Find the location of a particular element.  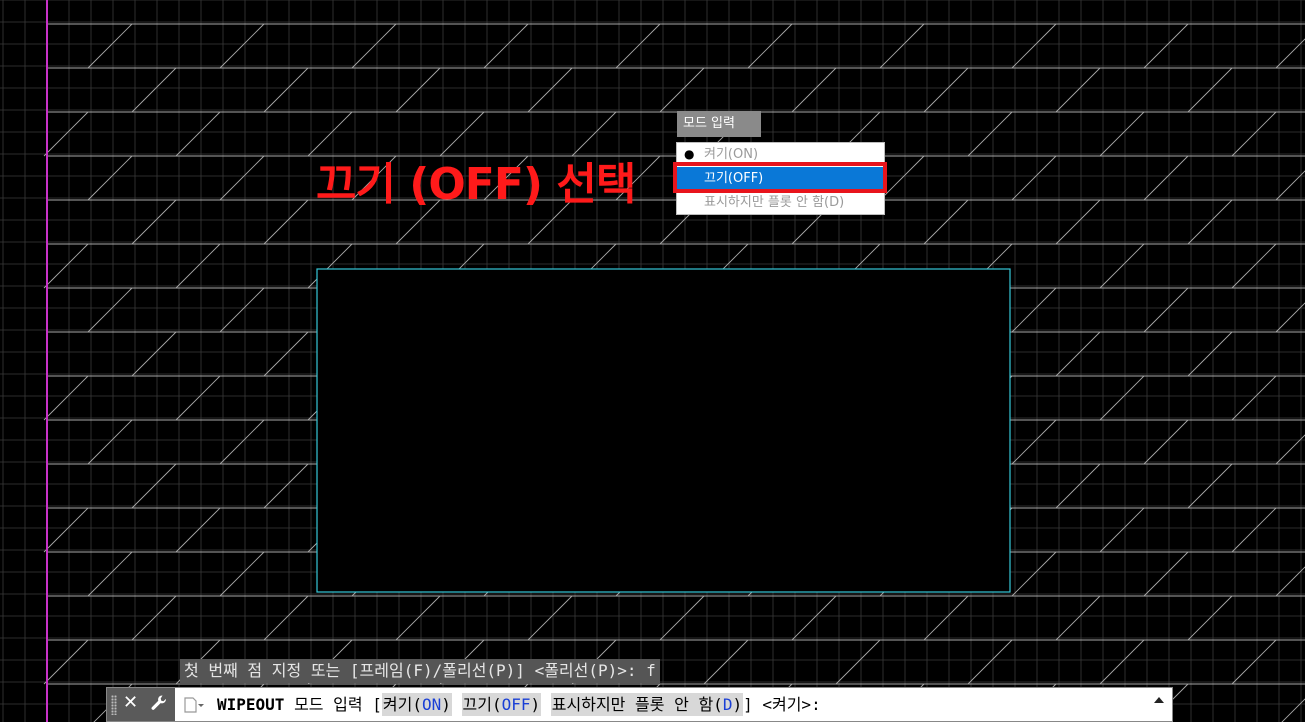

highlight-box is located at coordinates (780, 177).